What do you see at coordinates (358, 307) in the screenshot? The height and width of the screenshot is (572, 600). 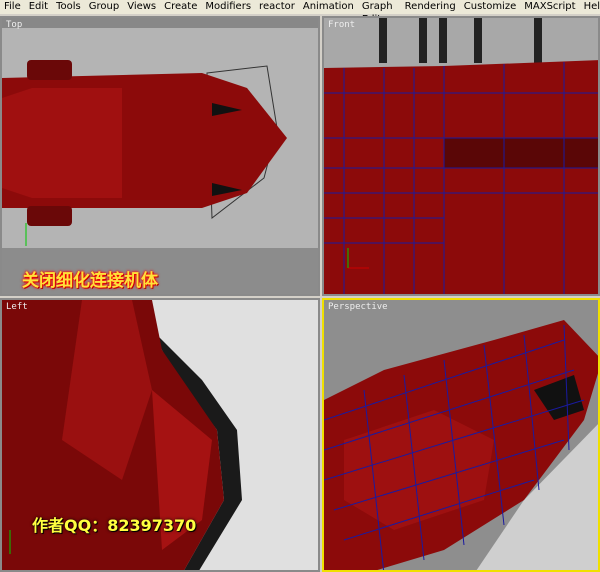 I see `viewport-label: Perspective` at bounding box center [358, 307].